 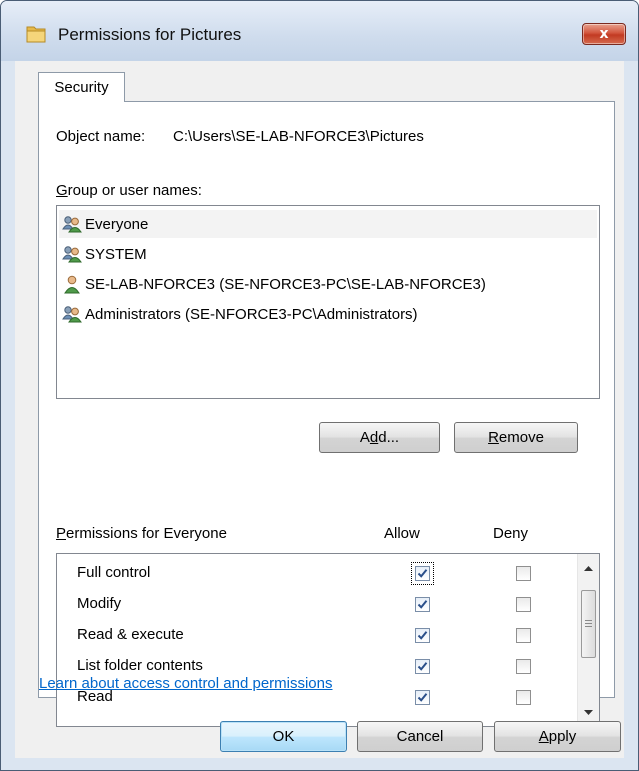 I want to click on close-icon: x, so click(x=604, y=34).